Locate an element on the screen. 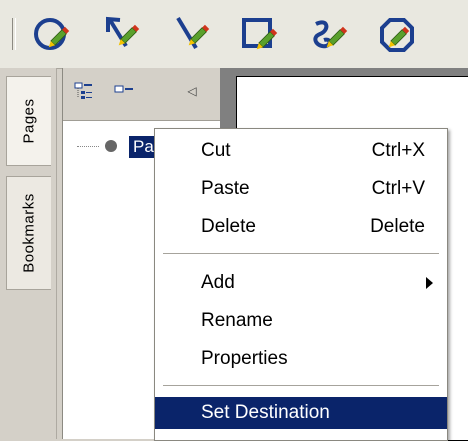 The width and height of the screenshot is (468, 441). tab-bookmarks: Bookmarks is located at coordinates (28, 233).